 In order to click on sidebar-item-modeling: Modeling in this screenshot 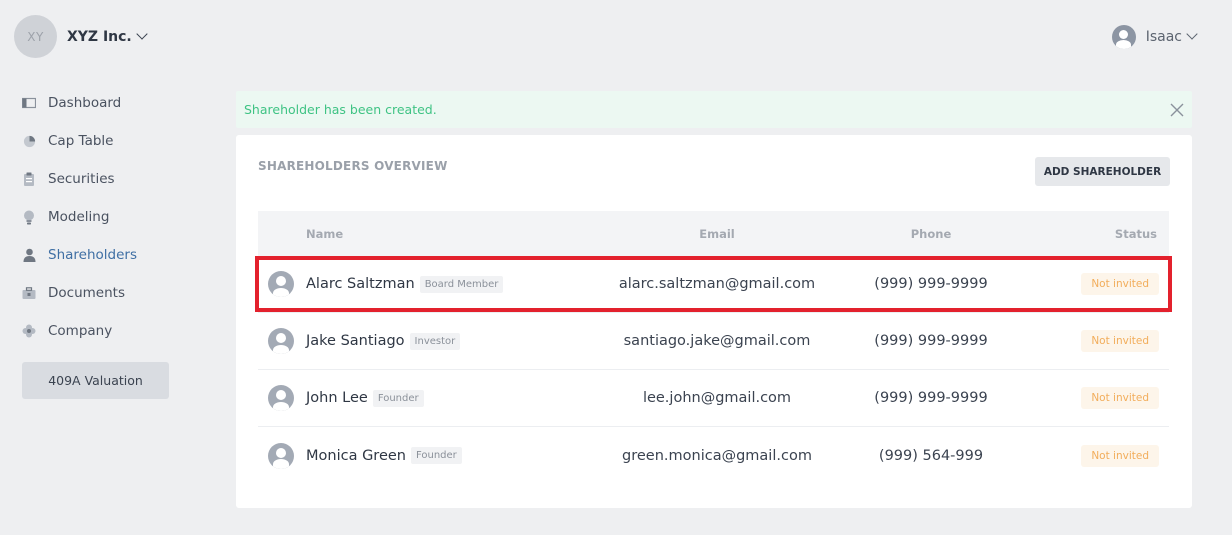, I will do `click(107, 217)`.